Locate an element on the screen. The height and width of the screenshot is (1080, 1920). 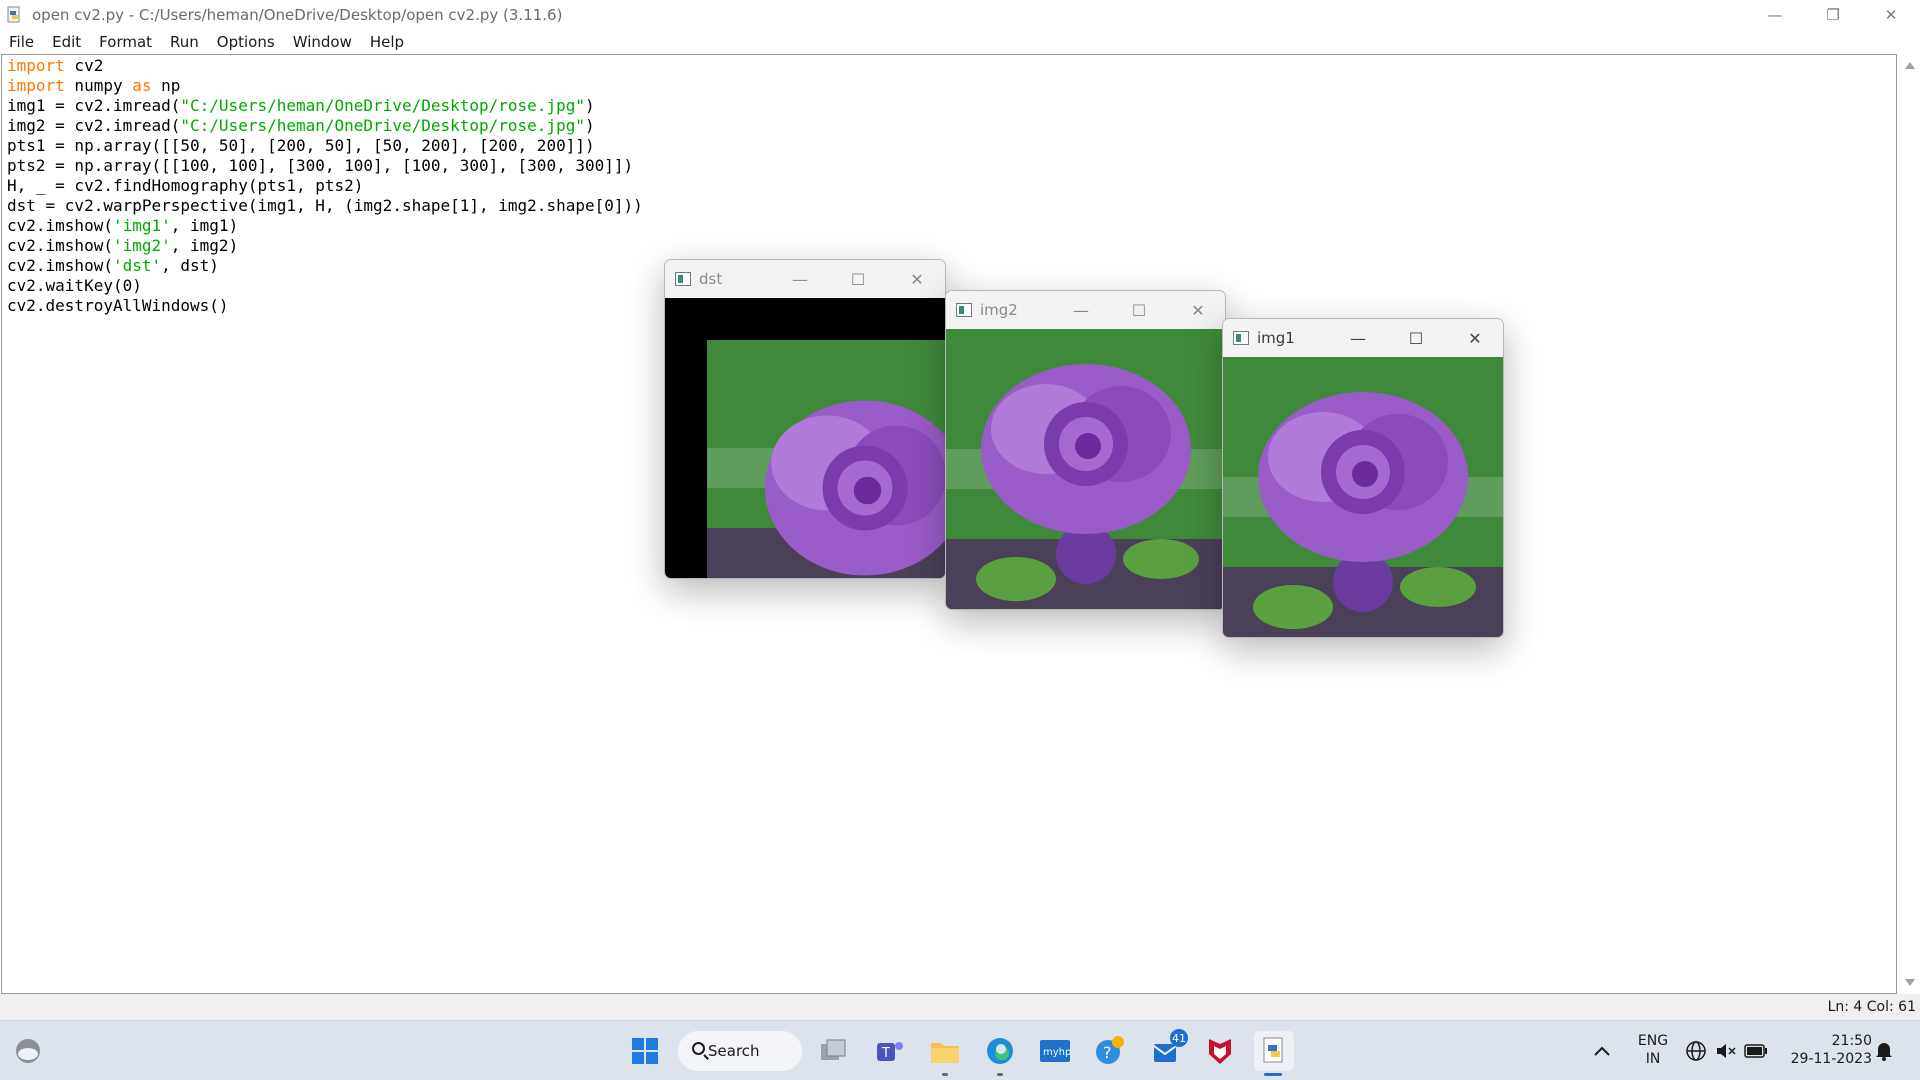
cursor-position: Ln: 4 Col: 61 is located at coordinates (1871, 1007).